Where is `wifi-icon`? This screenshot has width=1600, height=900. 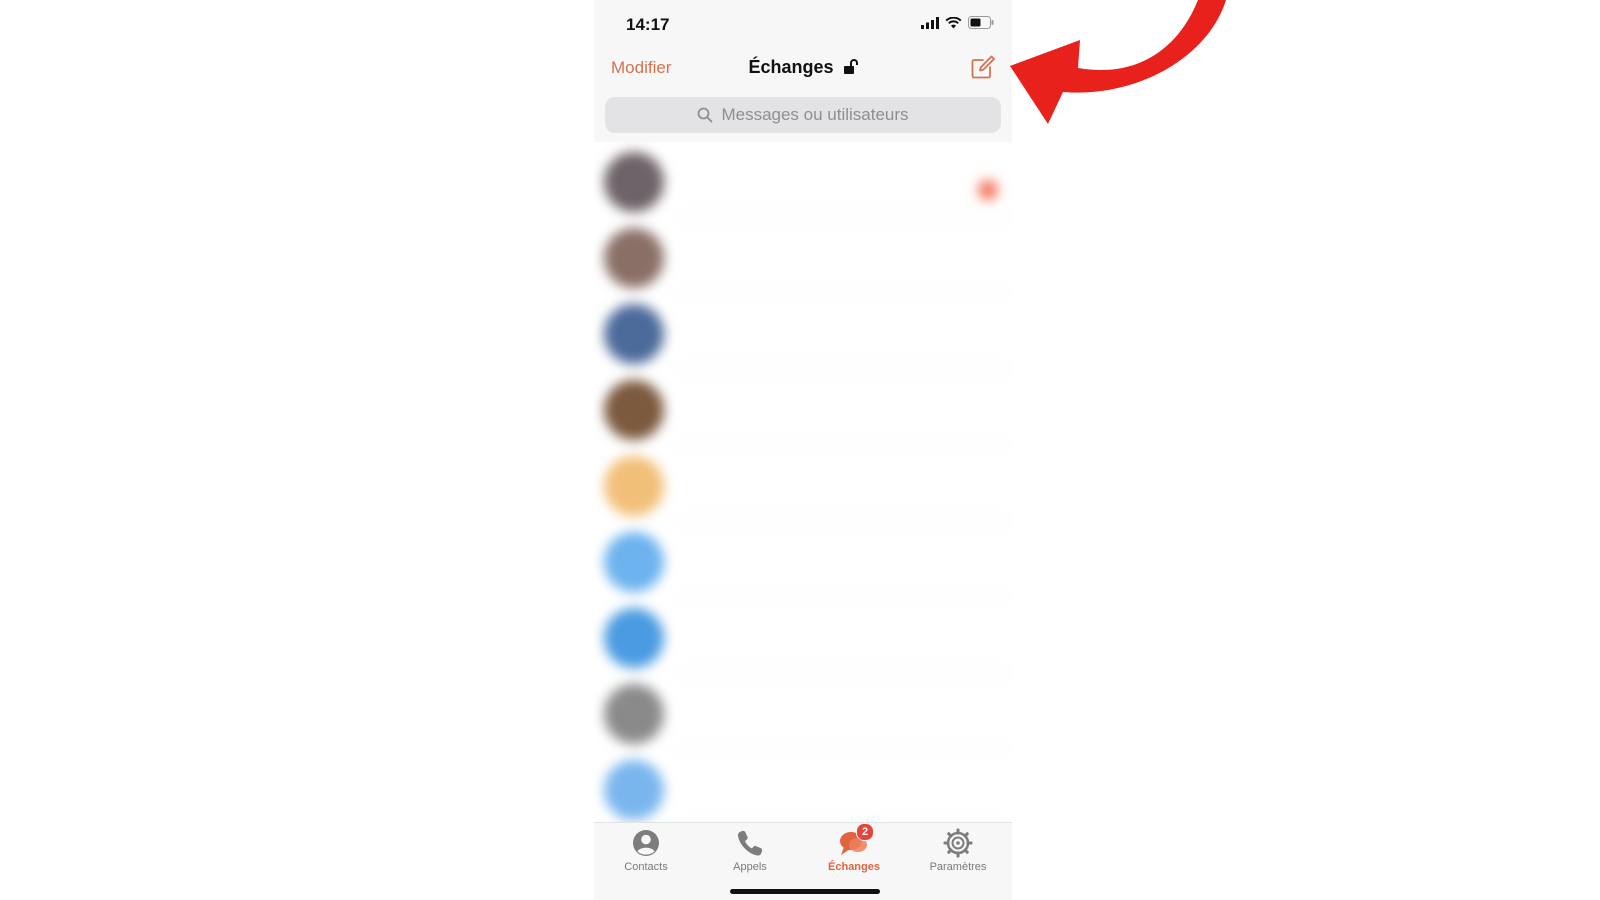
wifi-icon is located at coordinates (953, 22).